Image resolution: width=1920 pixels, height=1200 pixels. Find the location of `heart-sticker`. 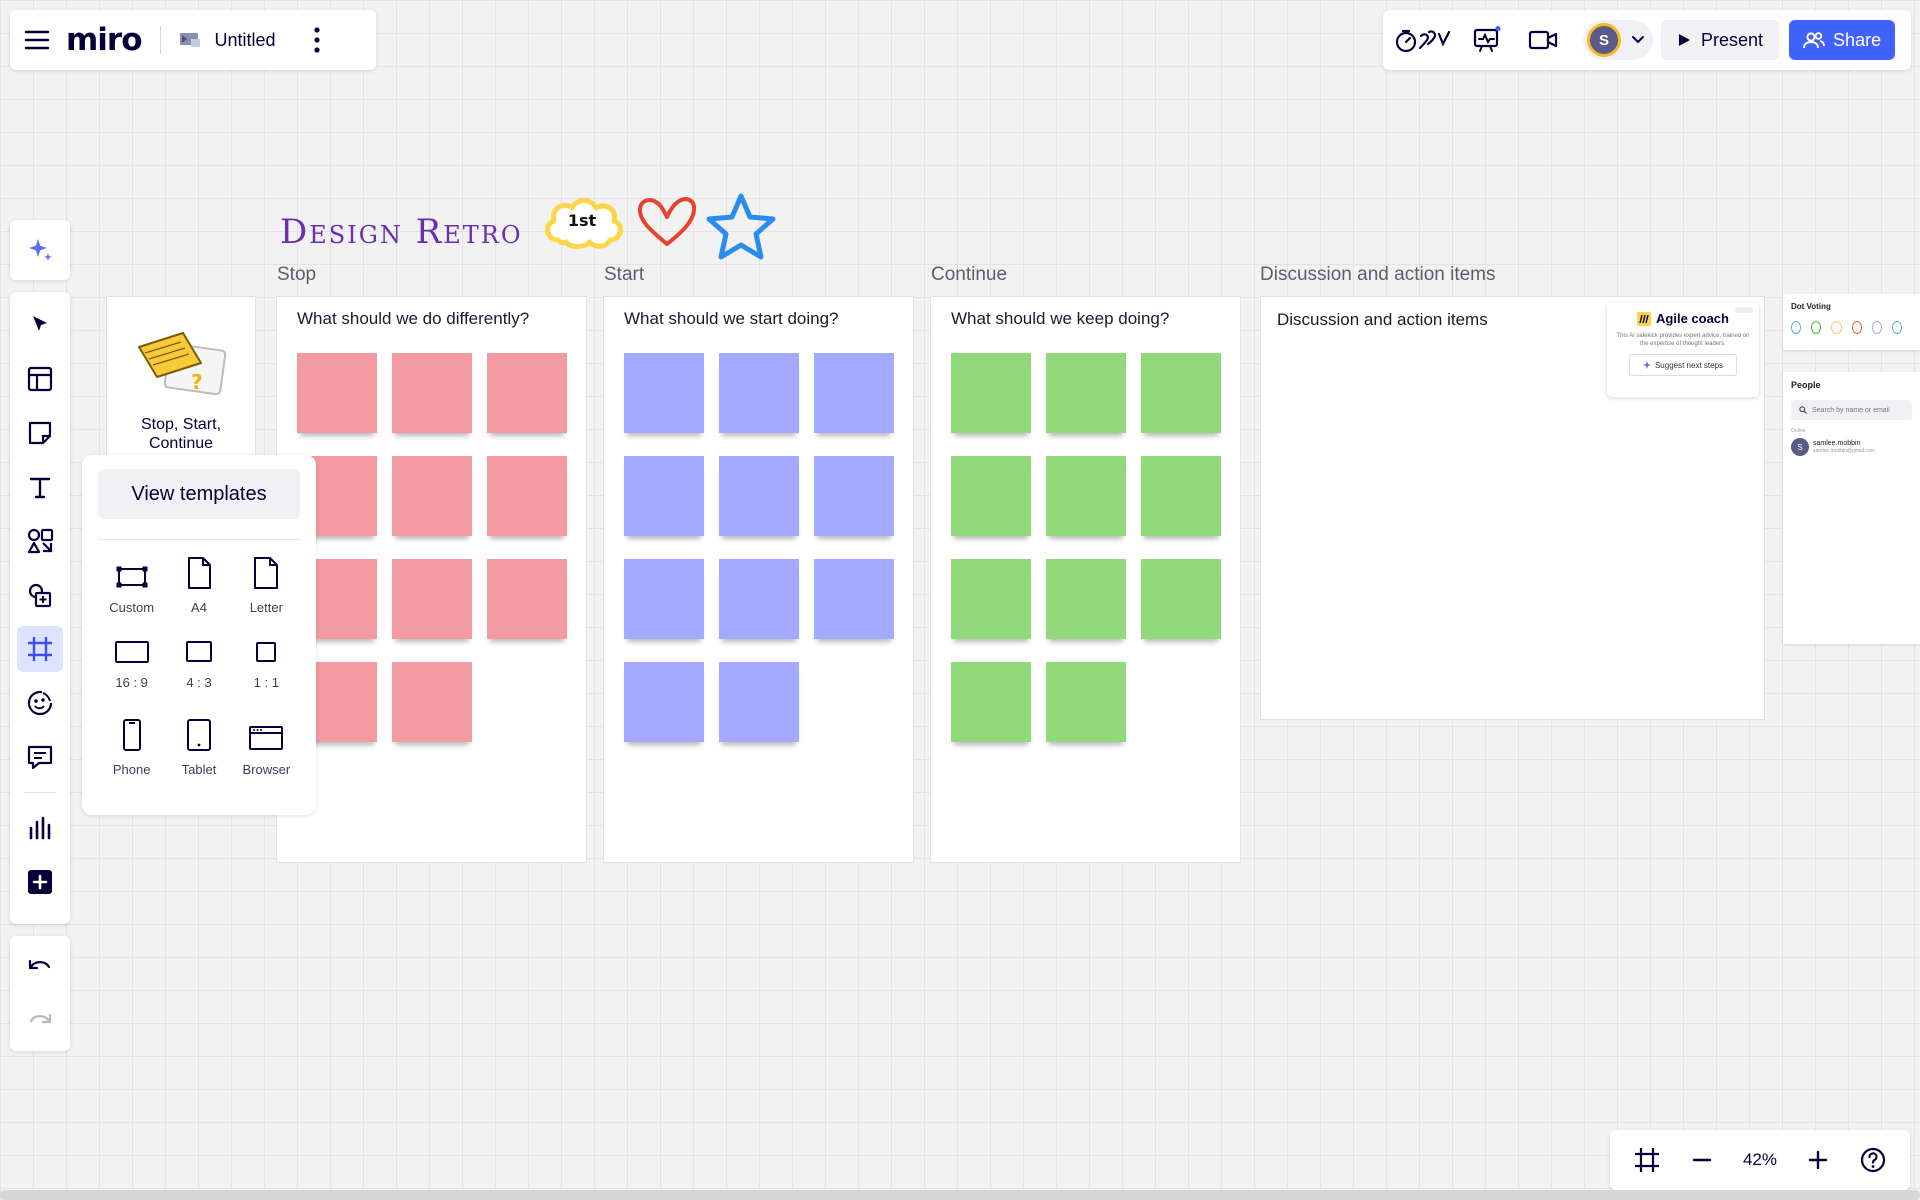

heart-sticker is located at coordinates (667, 222).